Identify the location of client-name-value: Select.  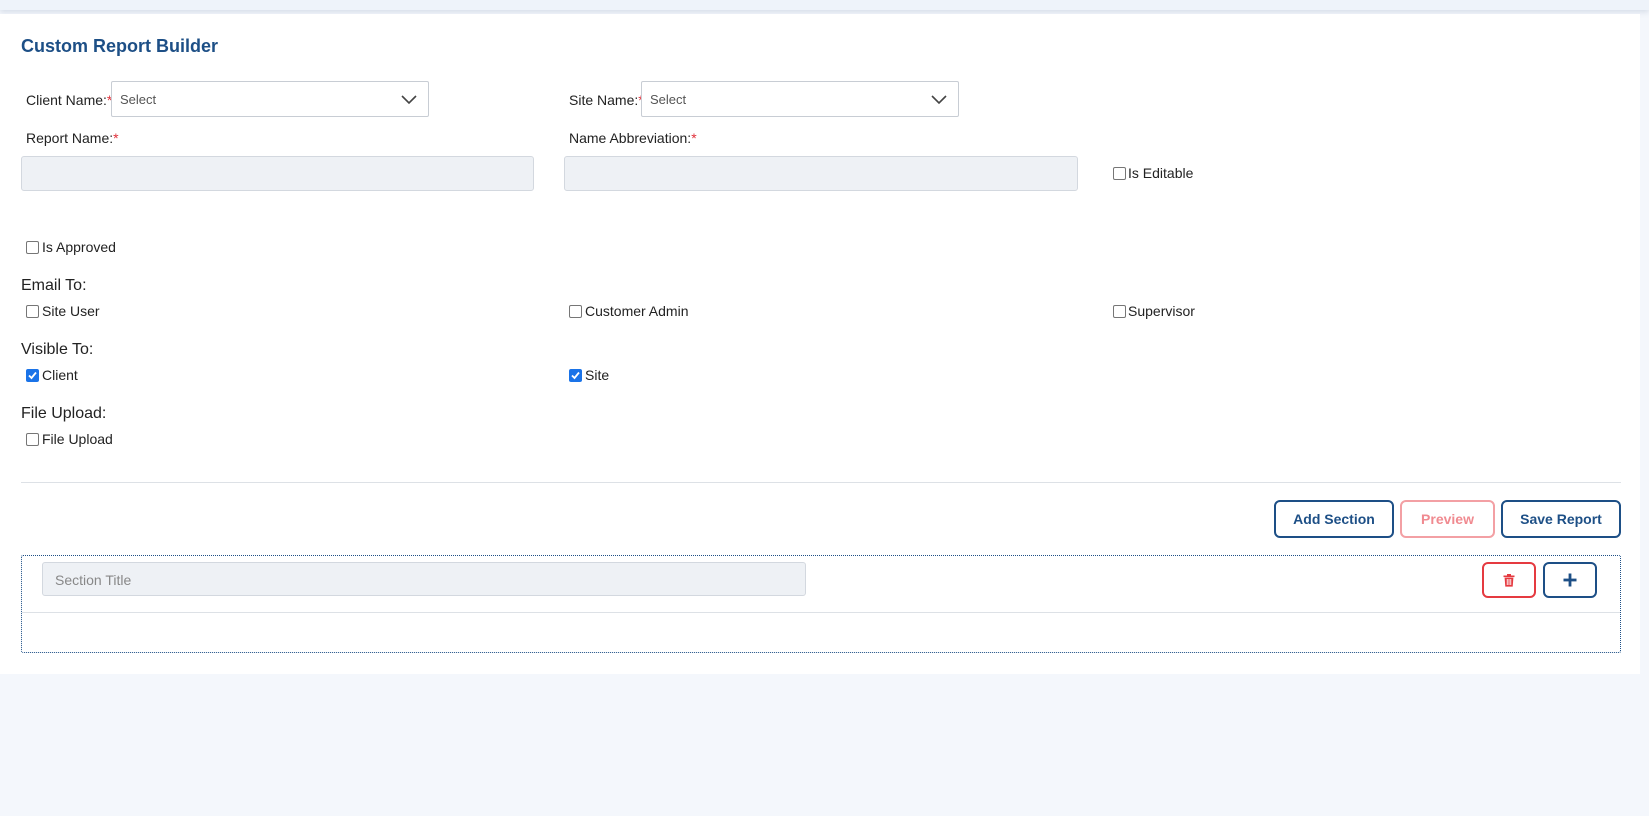
(138, 99).